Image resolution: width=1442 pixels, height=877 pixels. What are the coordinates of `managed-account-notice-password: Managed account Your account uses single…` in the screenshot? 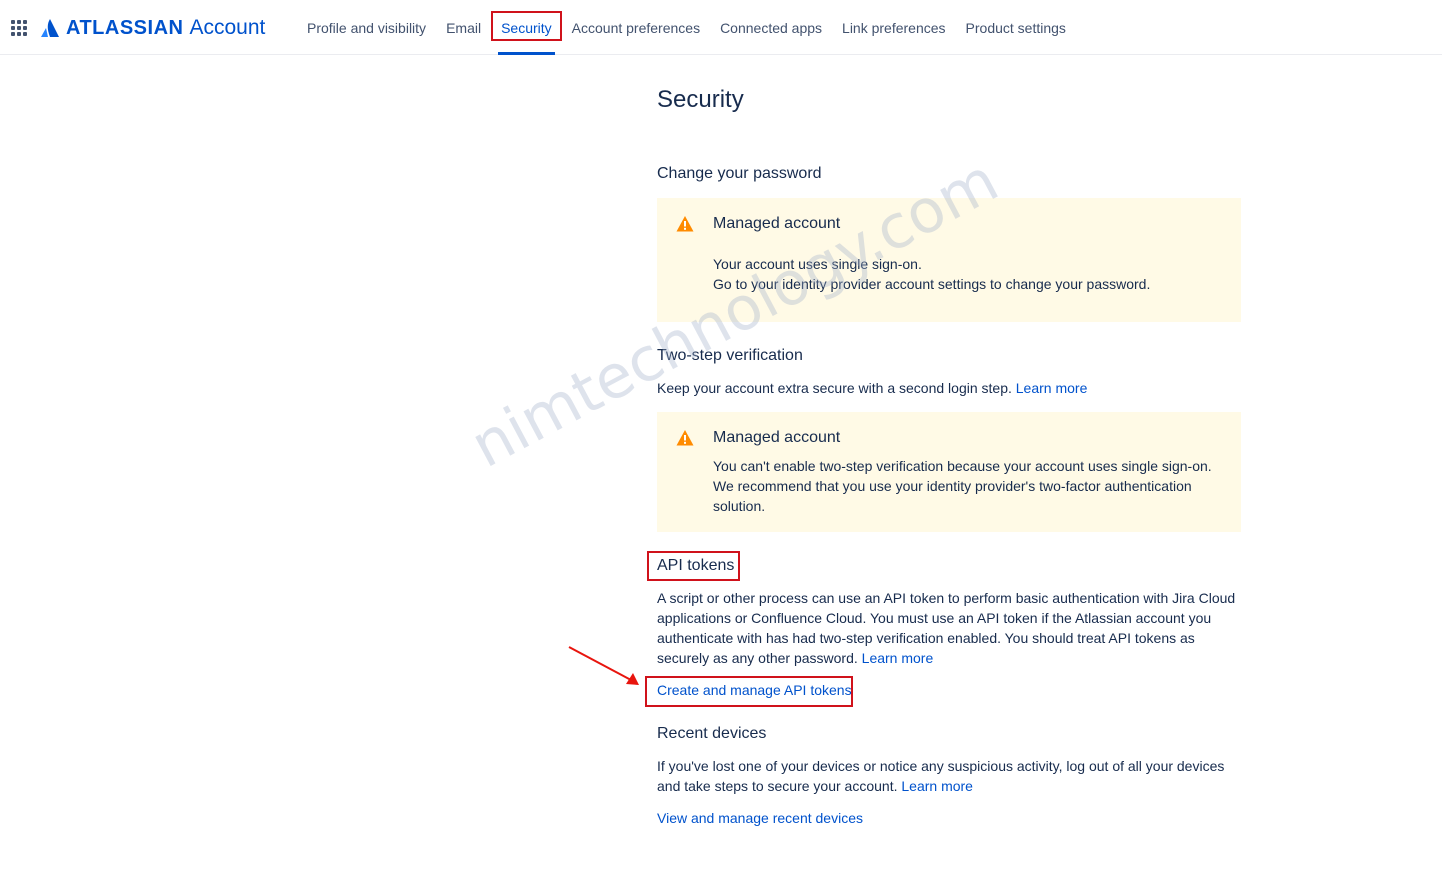 It's located at (949, 260).